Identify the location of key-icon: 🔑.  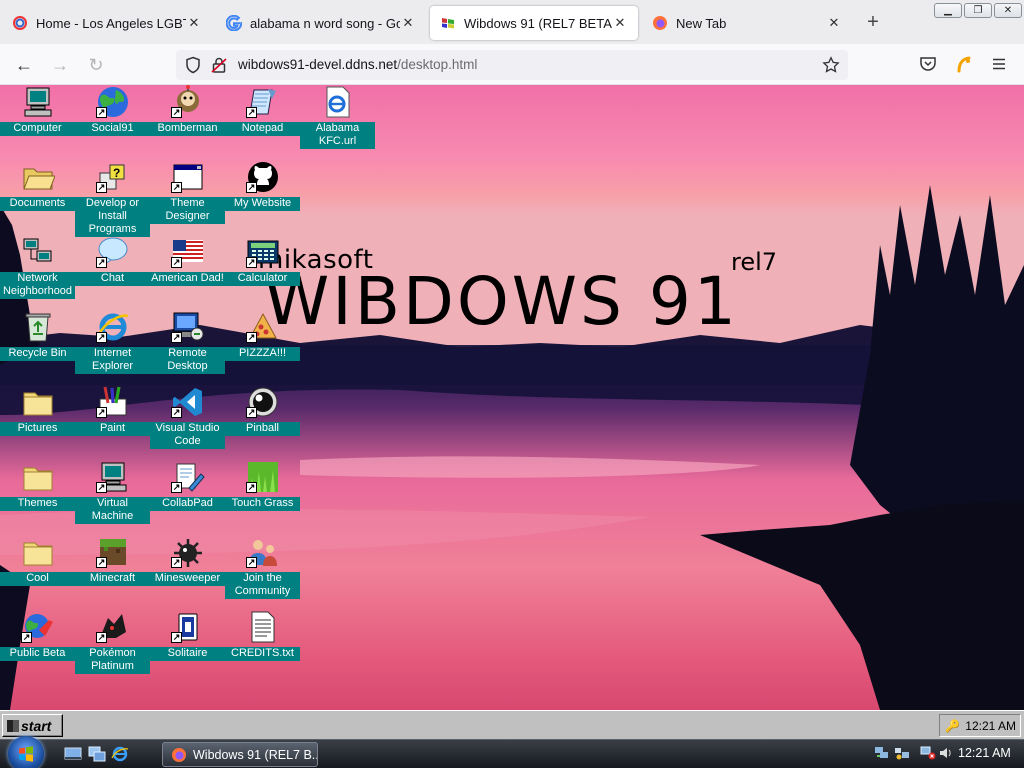
(952, 726).